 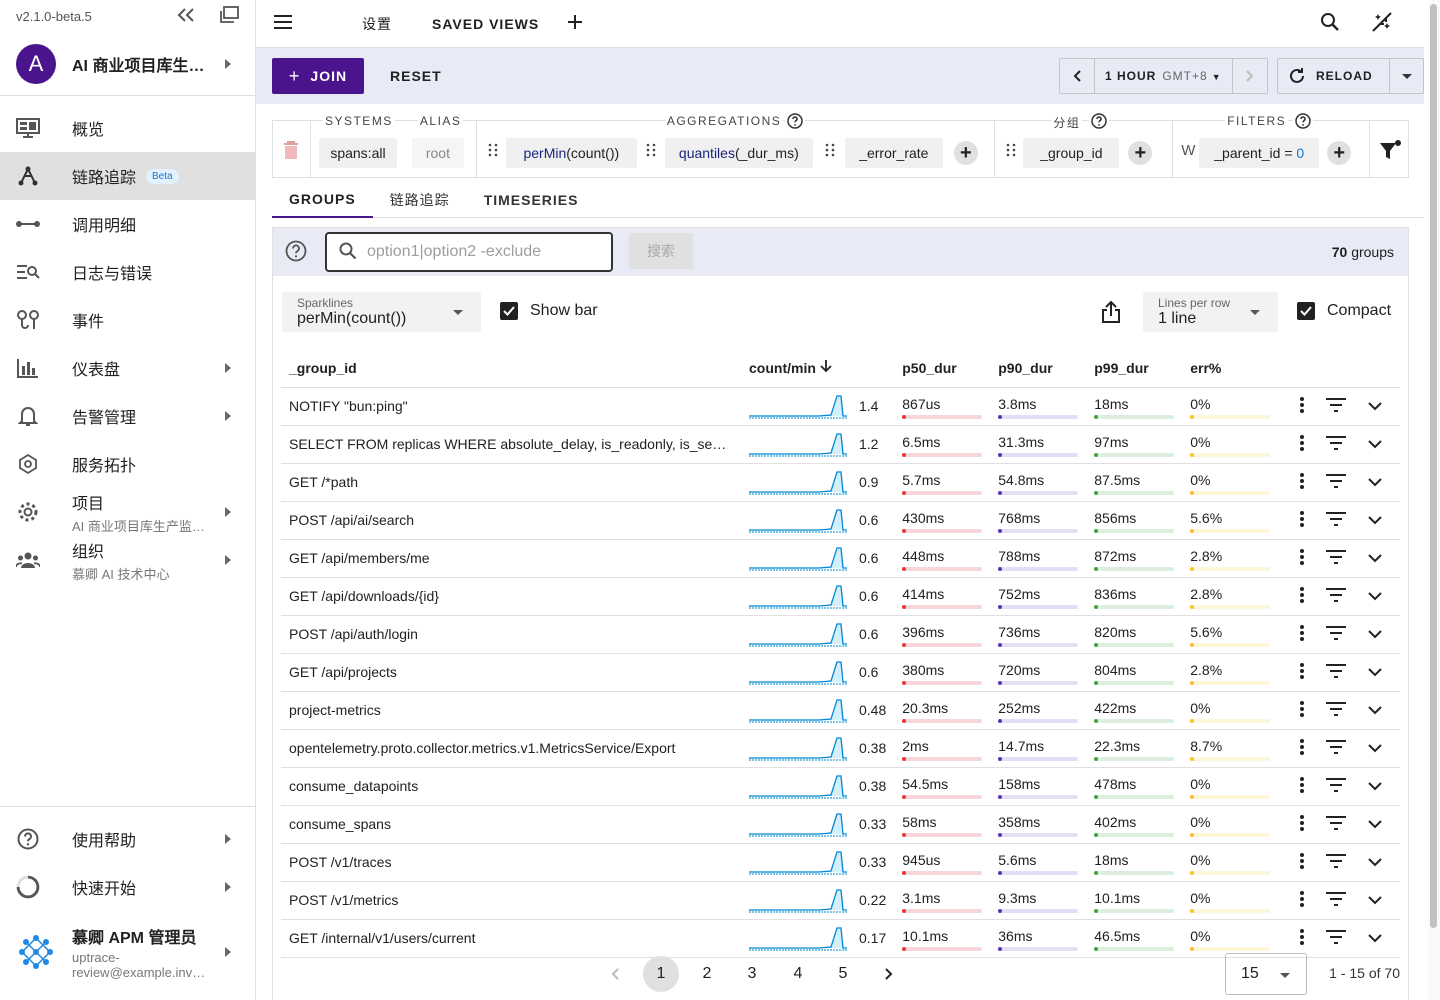 I want to click on page-scrollbar, so click(x=1434, y=500).